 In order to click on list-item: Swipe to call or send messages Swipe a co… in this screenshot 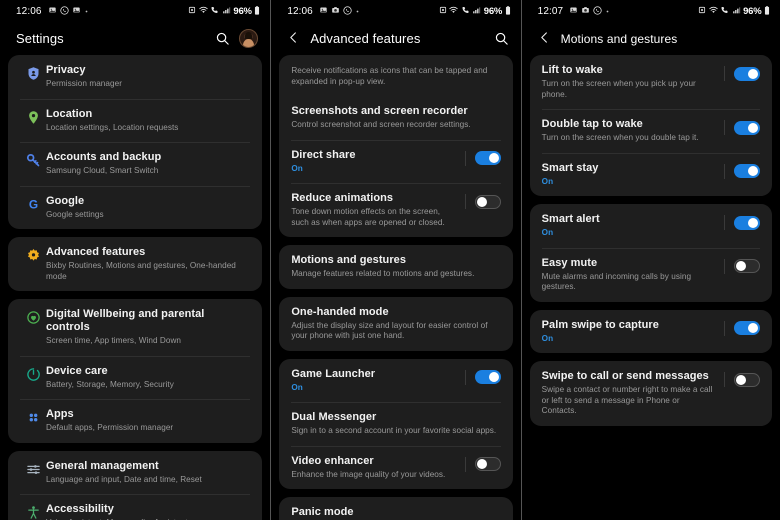, I will do `click(651, 393)`.